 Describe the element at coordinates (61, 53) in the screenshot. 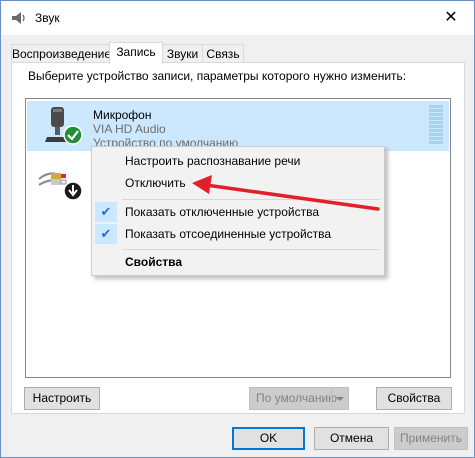

I see `tab-playback: Воспроизведение` at that location.